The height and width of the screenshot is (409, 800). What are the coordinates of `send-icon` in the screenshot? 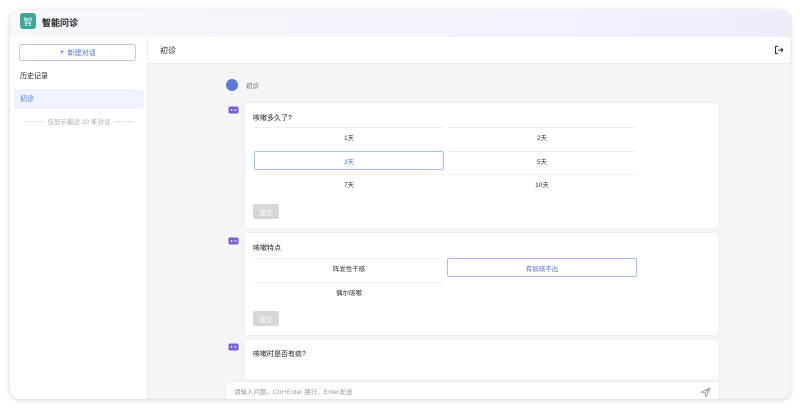 It's located at (705, 392).